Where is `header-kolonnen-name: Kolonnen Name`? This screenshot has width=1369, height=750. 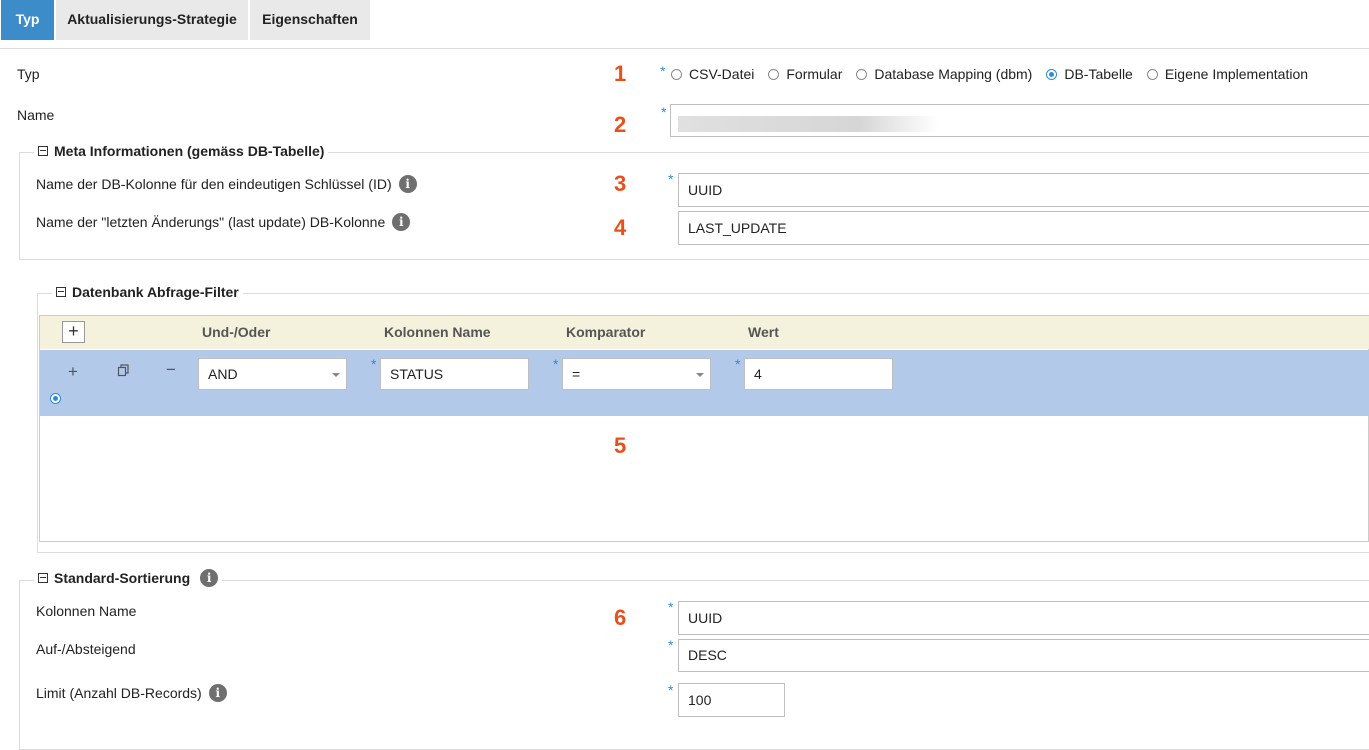
header-kolonnen-name: Kolonnen Name is located at coordinates (437, 332).